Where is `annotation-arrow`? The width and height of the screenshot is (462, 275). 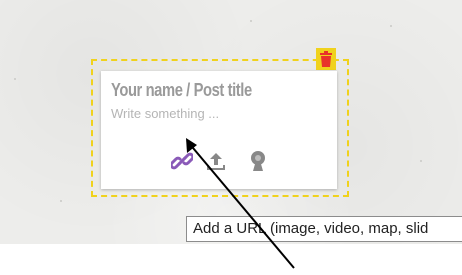
annotation-arrow is located at coordinates (240, 203).